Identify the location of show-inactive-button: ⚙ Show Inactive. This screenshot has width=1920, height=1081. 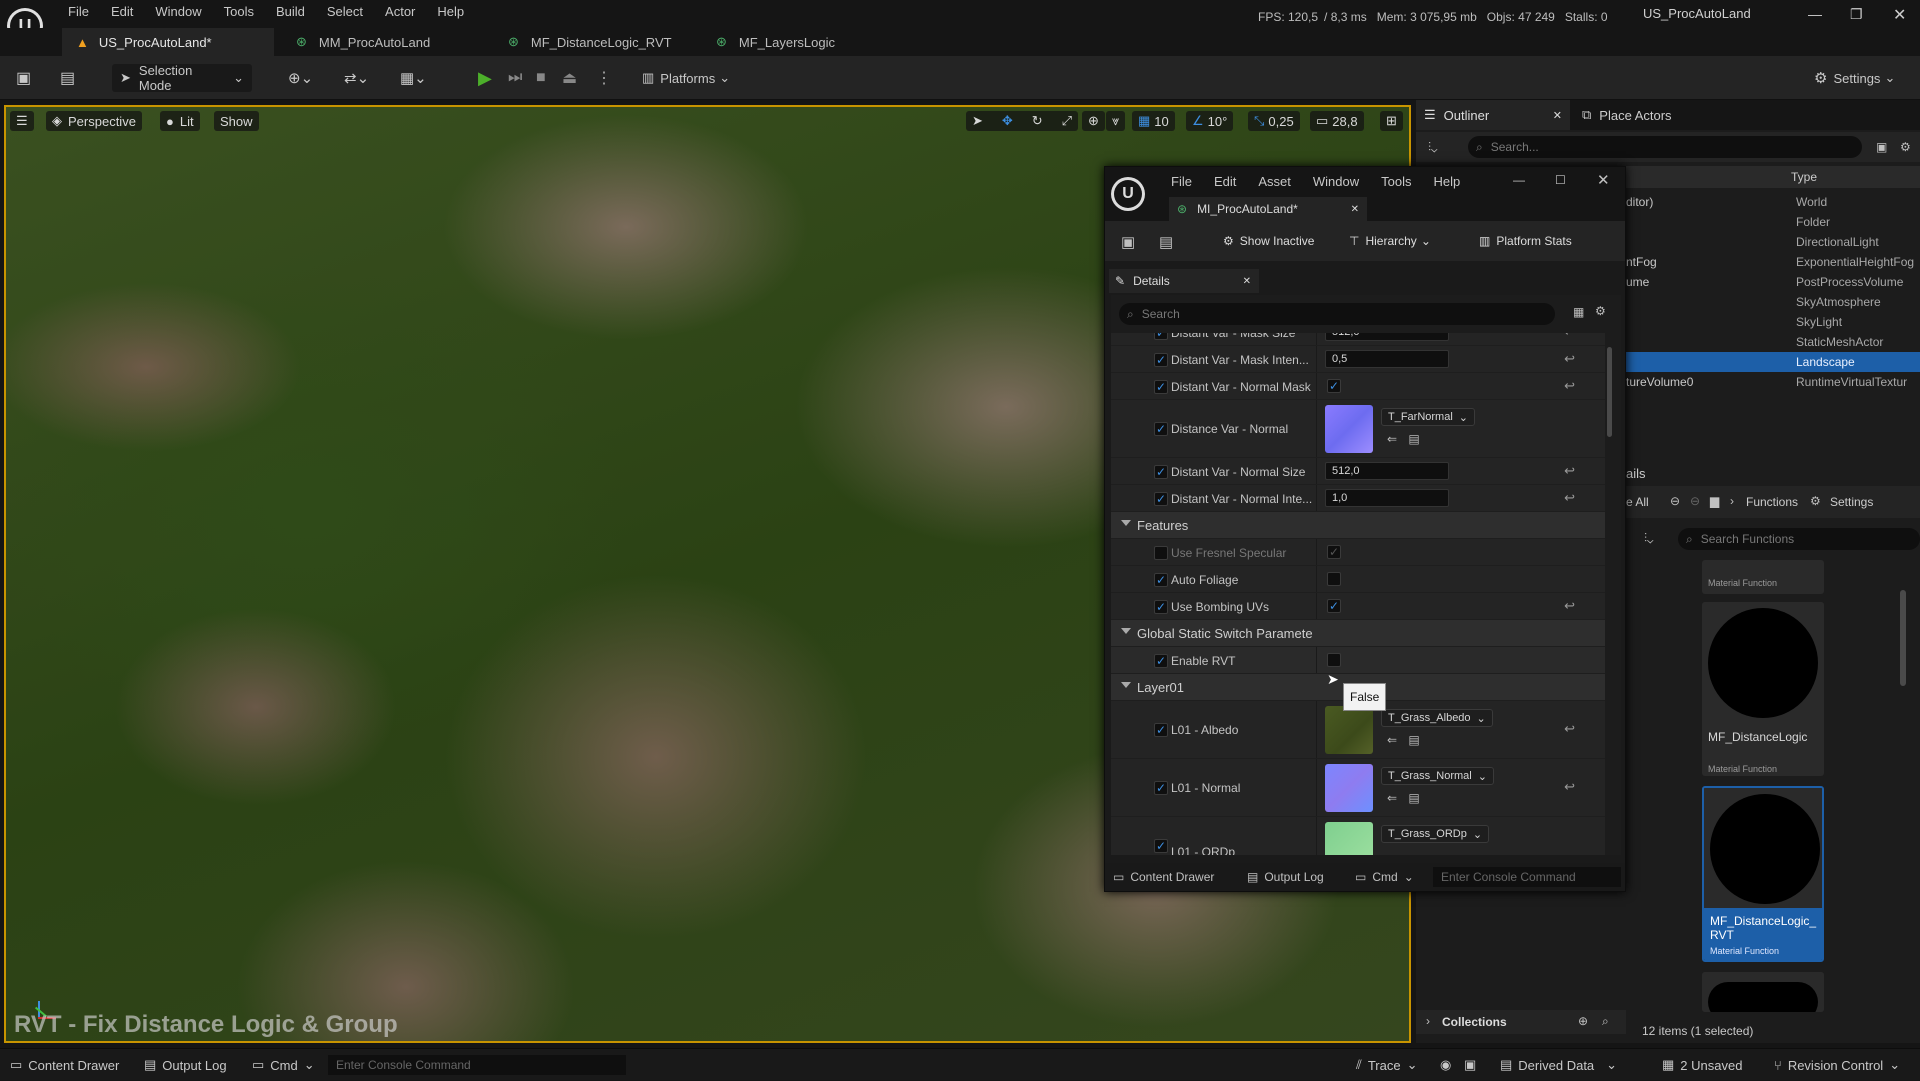
(1268, 241).